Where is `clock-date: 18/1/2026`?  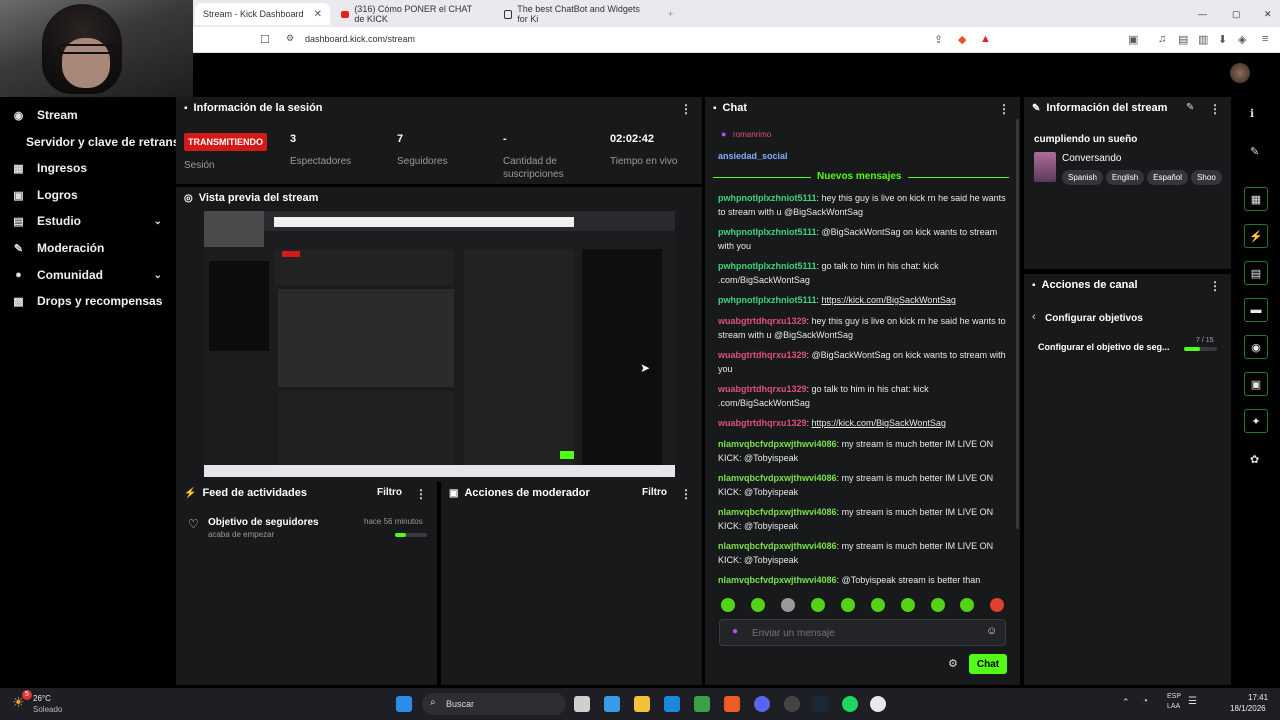
clock-date: 18/1/2026 is located at coordinates (1248, 708).